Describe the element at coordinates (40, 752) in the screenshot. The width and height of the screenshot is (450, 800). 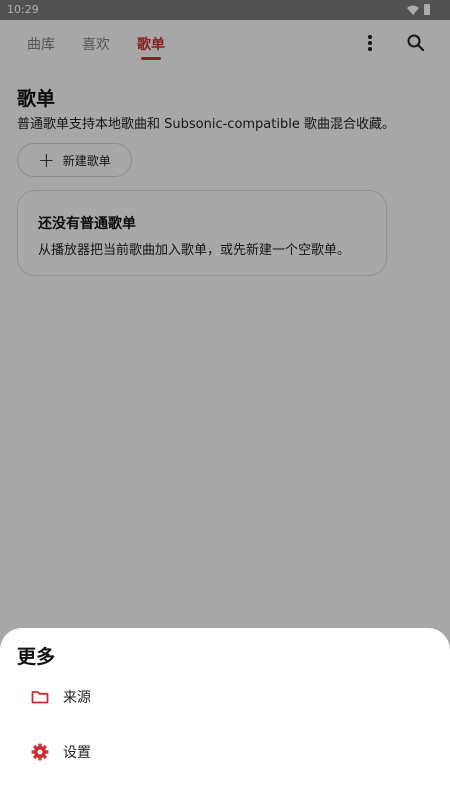
I see `gear-icon` at that location.